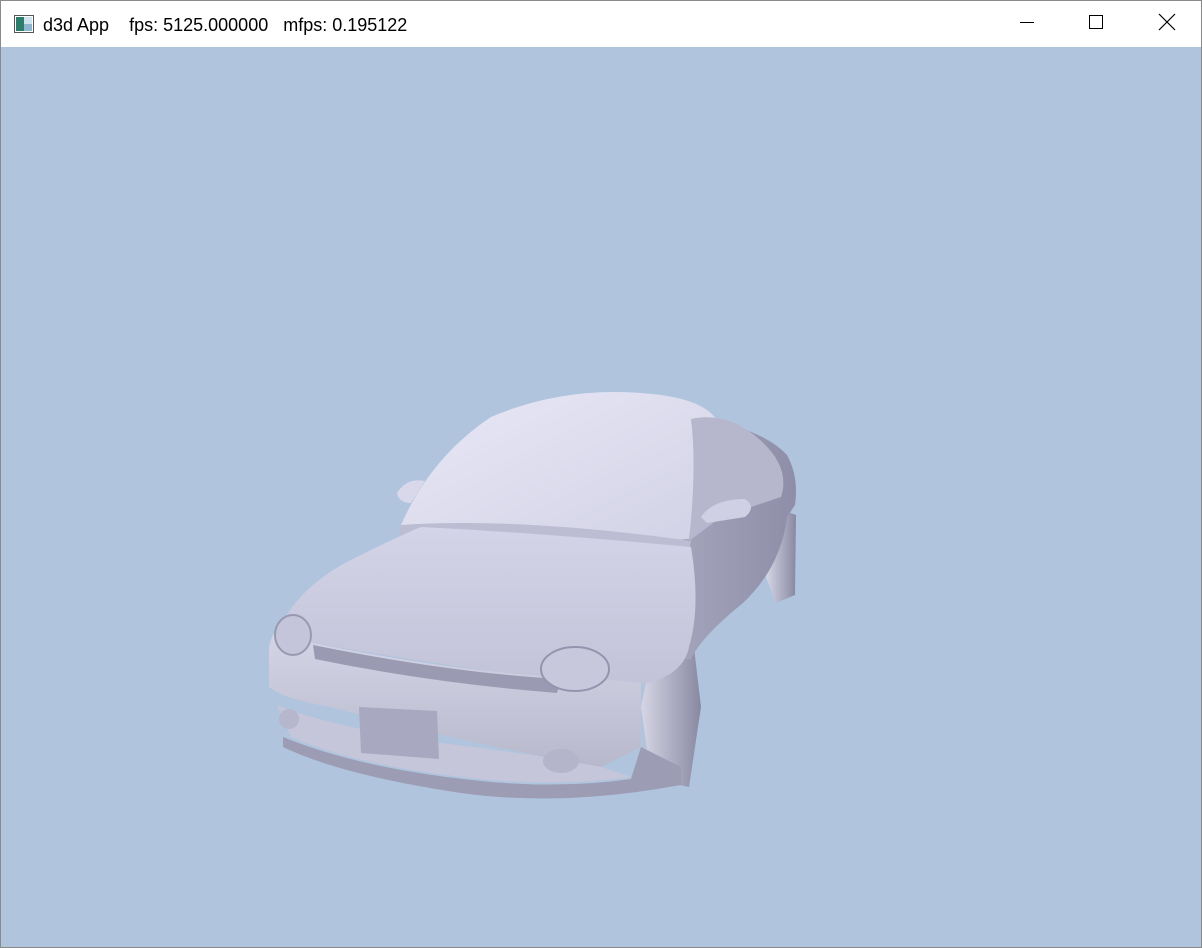 The height and width of the screenshot is (948, 1202). What do you see at coordinates (199, 25) in the screenshot?
I see `fps-readout: fps: 5125.000000` at bounding box center [199, 25].